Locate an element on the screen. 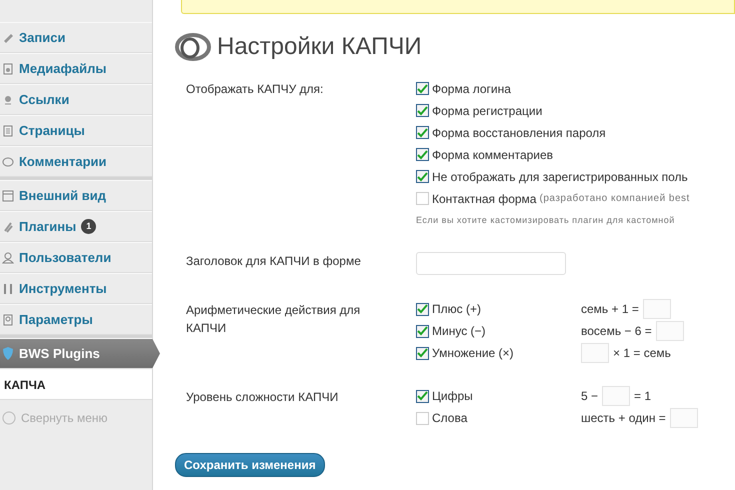 This screenshot has height=490, width=735. example-text: 5 − is located at coordinates (589, 396).